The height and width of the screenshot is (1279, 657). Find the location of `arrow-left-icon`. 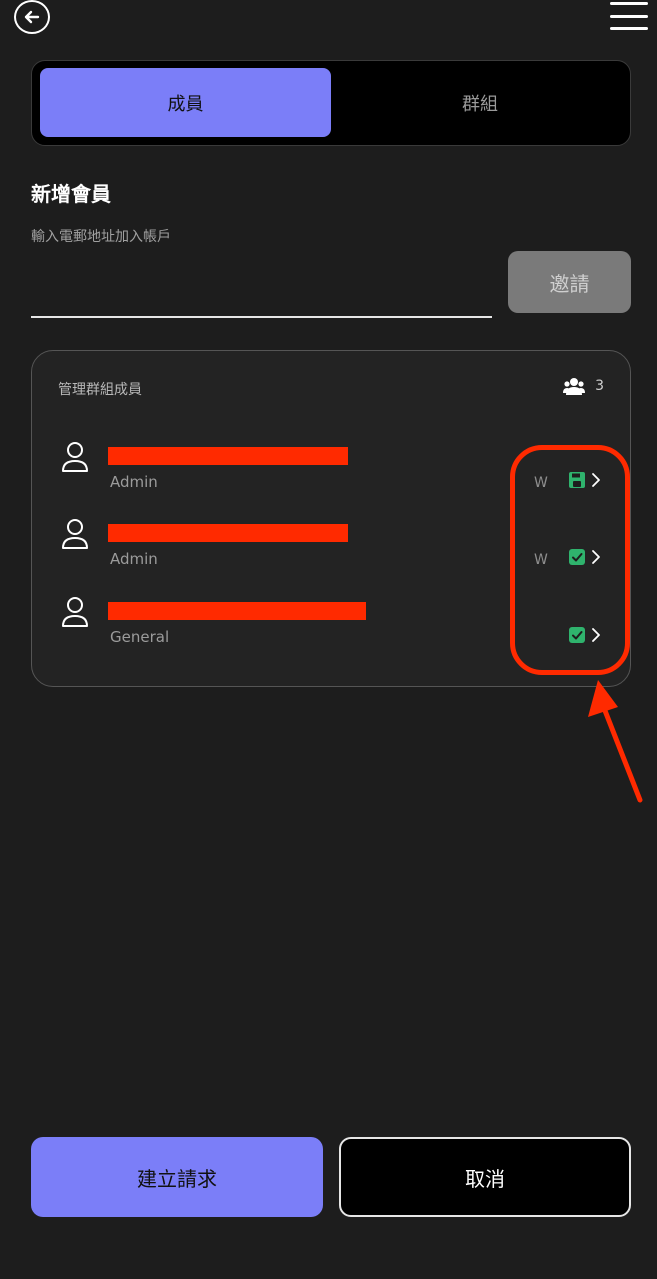

arrow-left-icon is located at coordinates (32, 17).